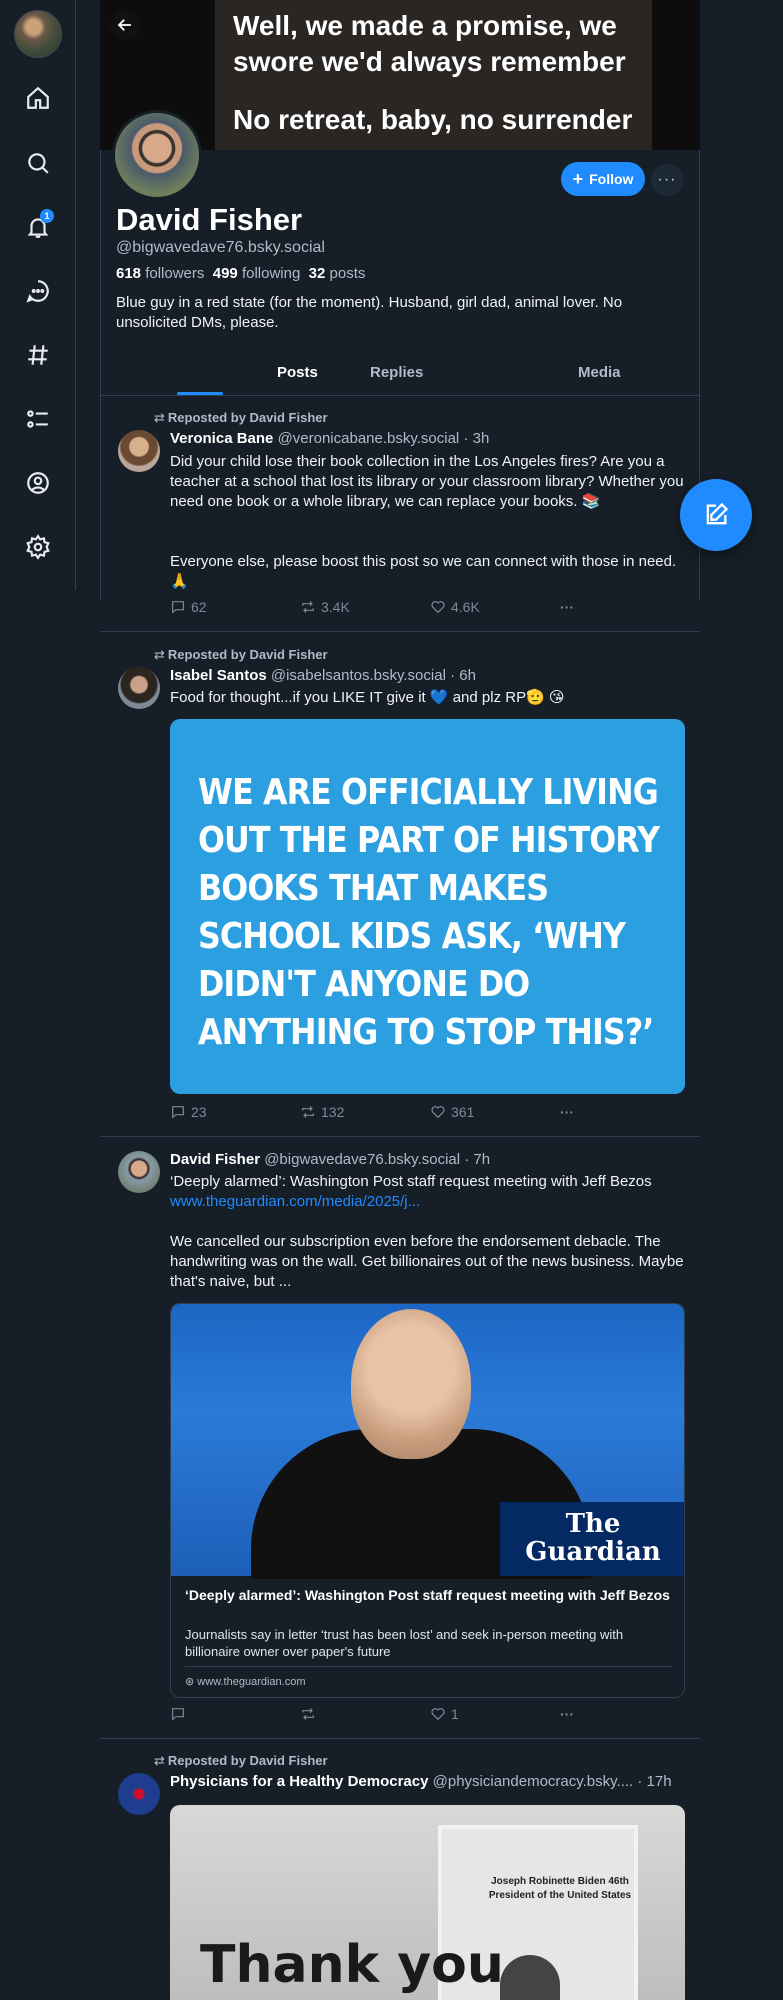 This screenshot has width=783, height=2000. Describe the element at coordinates (188, 1112) in the screenshot. I see `reply-button: 23` at that location.